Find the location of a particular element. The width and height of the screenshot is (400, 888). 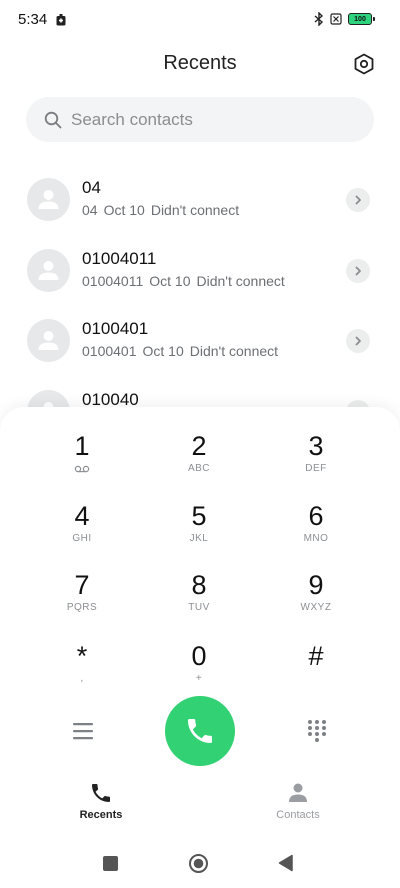

dialpad-key-1: 1 is located at coordinates (82, 461).